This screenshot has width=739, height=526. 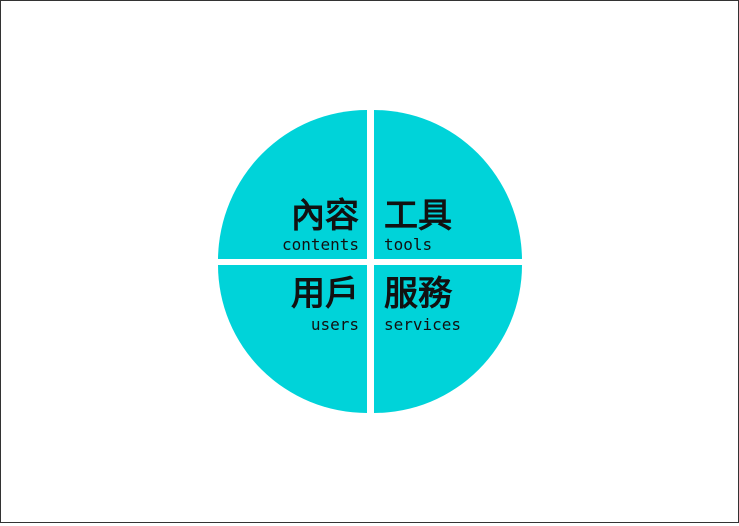 I want to click on quadrant-contents-title: 內容, so click(x=325, y=216).